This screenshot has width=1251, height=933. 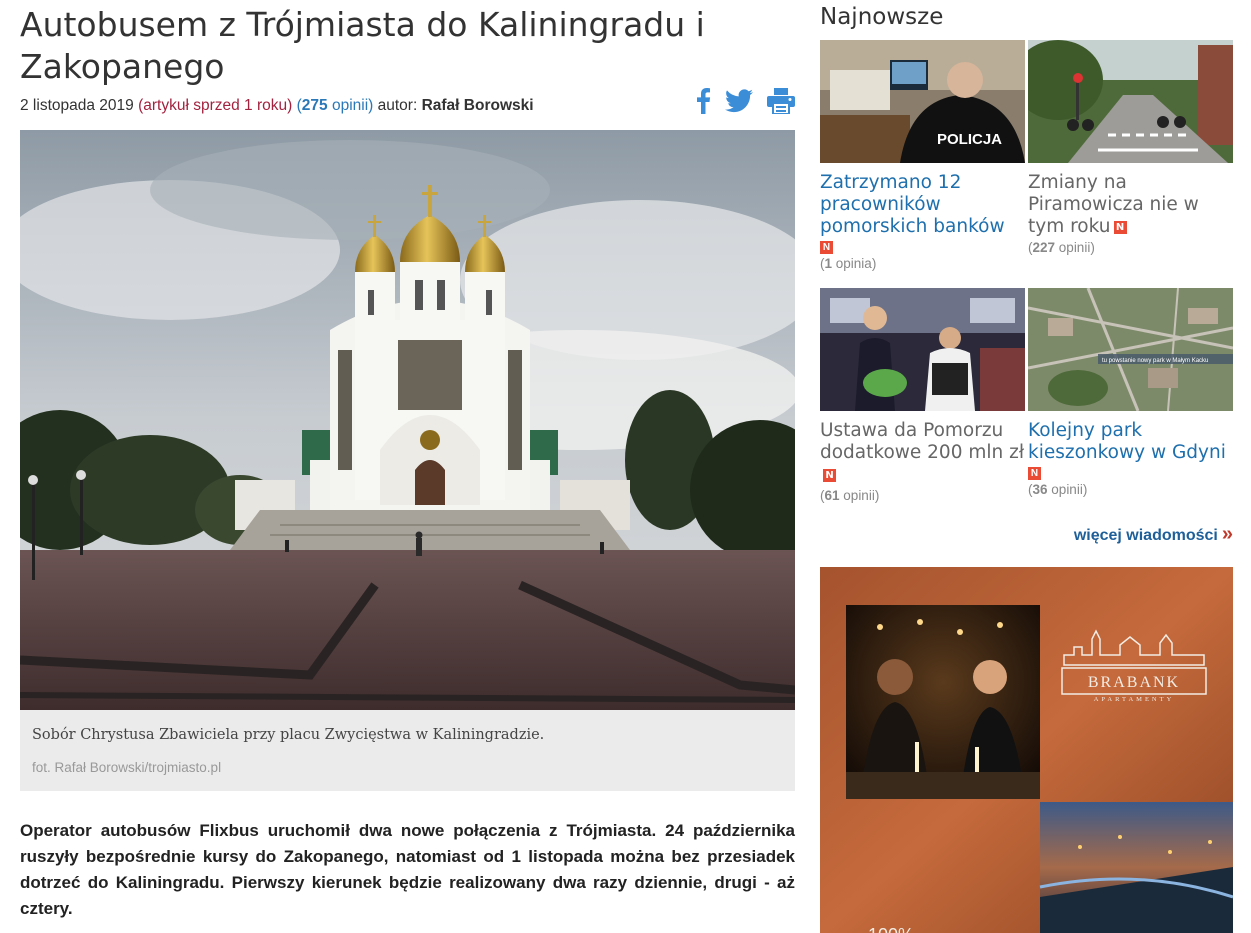 I want to click on facebook-icon, so click(x=703, y=105).